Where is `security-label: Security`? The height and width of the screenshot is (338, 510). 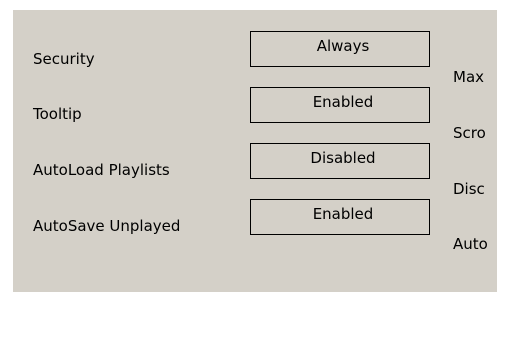
security-label: Security is located at coordinates (64, 59).